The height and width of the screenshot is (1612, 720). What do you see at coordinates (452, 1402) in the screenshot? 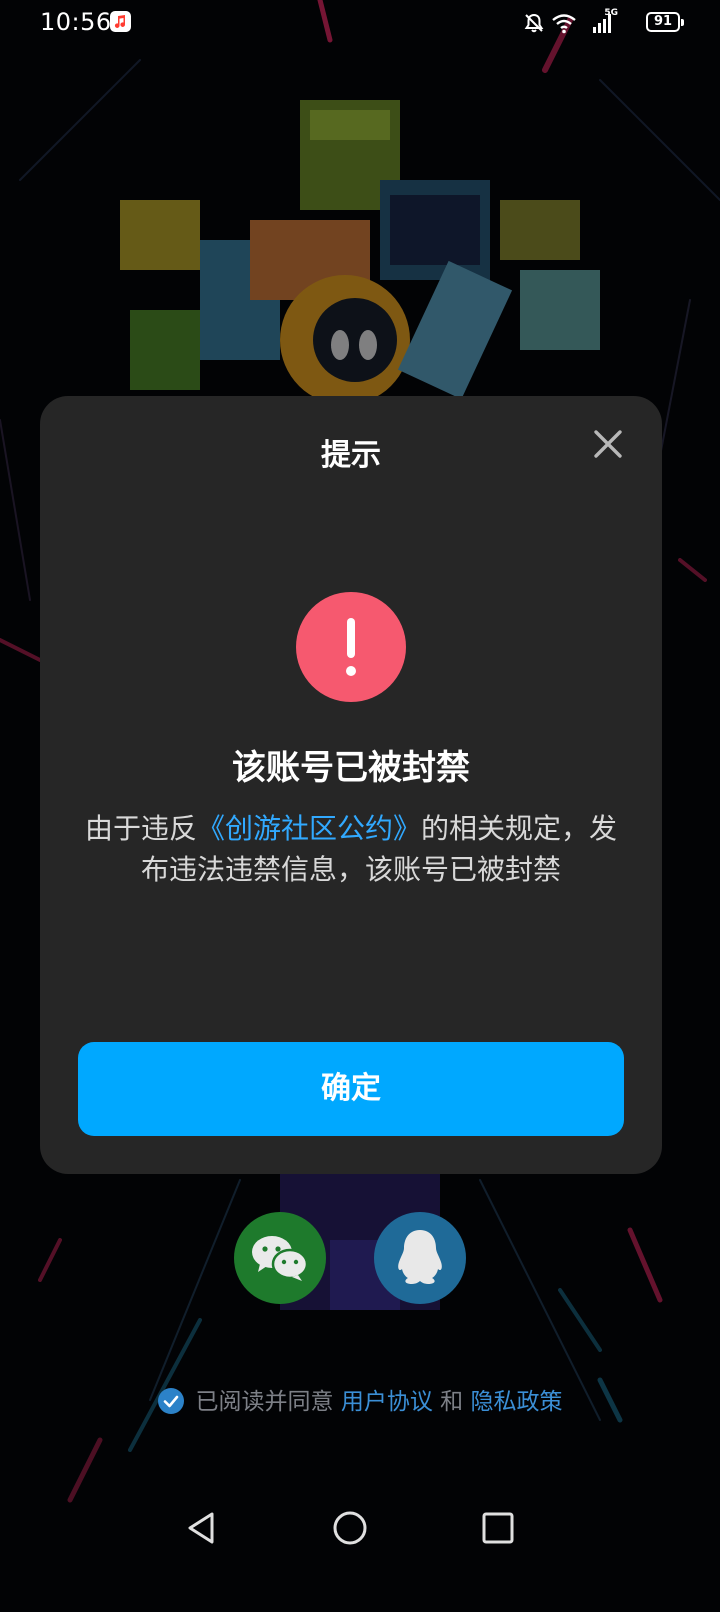
I see `agreement-and: 和` at bounding box center [452, 1402].